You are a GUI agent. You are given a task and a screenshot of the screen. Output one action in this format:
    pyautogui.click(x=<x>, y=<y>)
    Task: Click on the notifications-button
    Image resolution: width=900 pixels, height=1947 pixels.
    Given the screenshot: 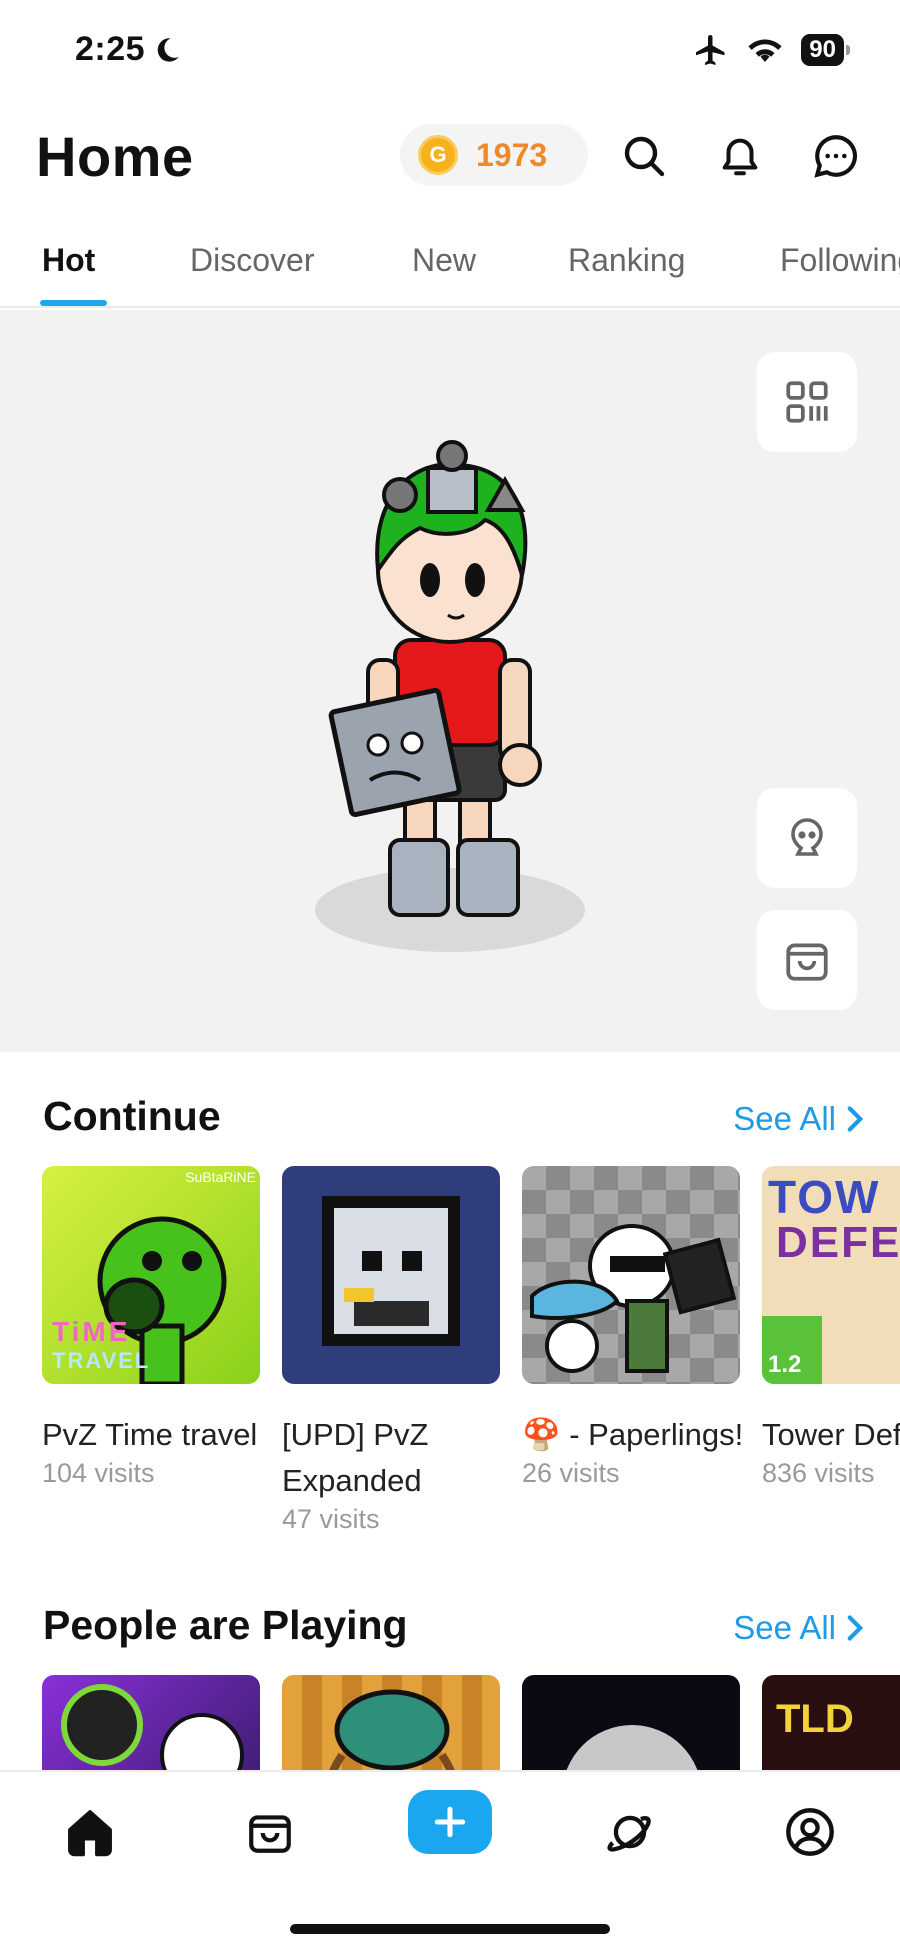 What is the action you would take?
    pyautogui.click(x=740, y=156)
    